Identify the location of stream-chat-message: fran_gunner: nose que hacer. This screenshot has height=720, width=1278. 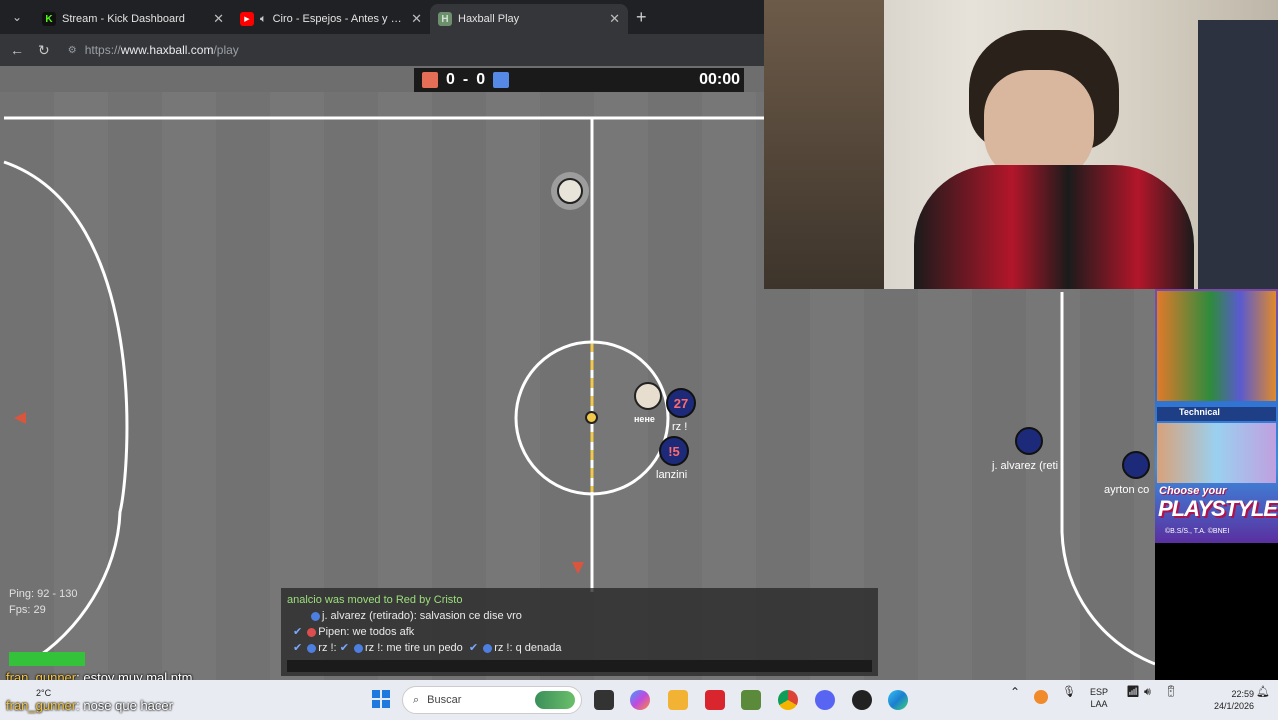
(89, 705).